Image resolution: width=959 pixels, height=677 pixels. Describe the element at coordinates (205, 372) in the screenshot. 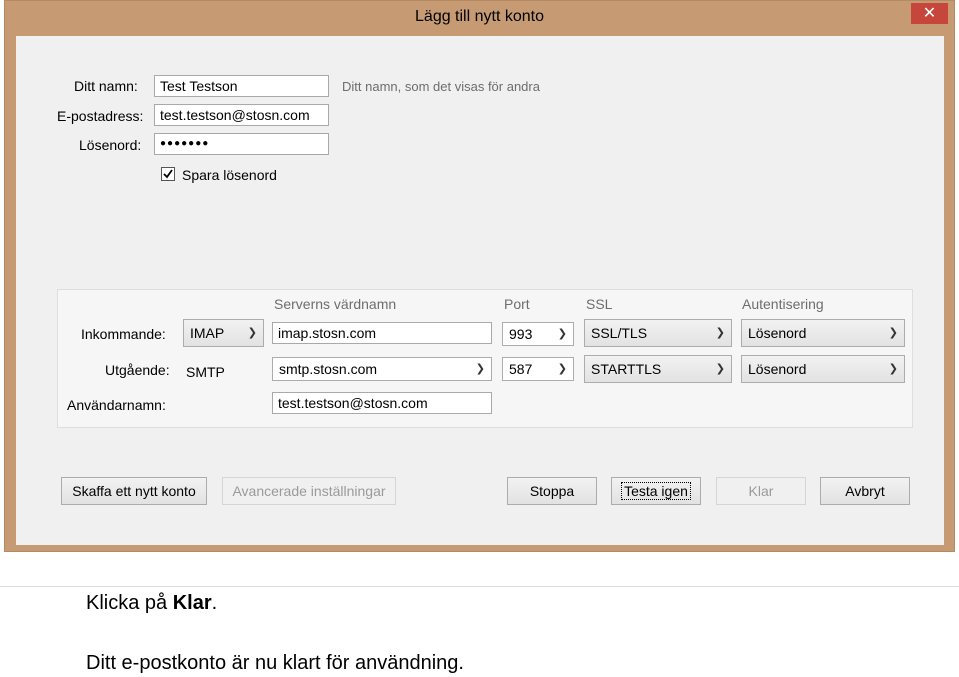

I see `outgoing-protocol: SMTP` at that location.